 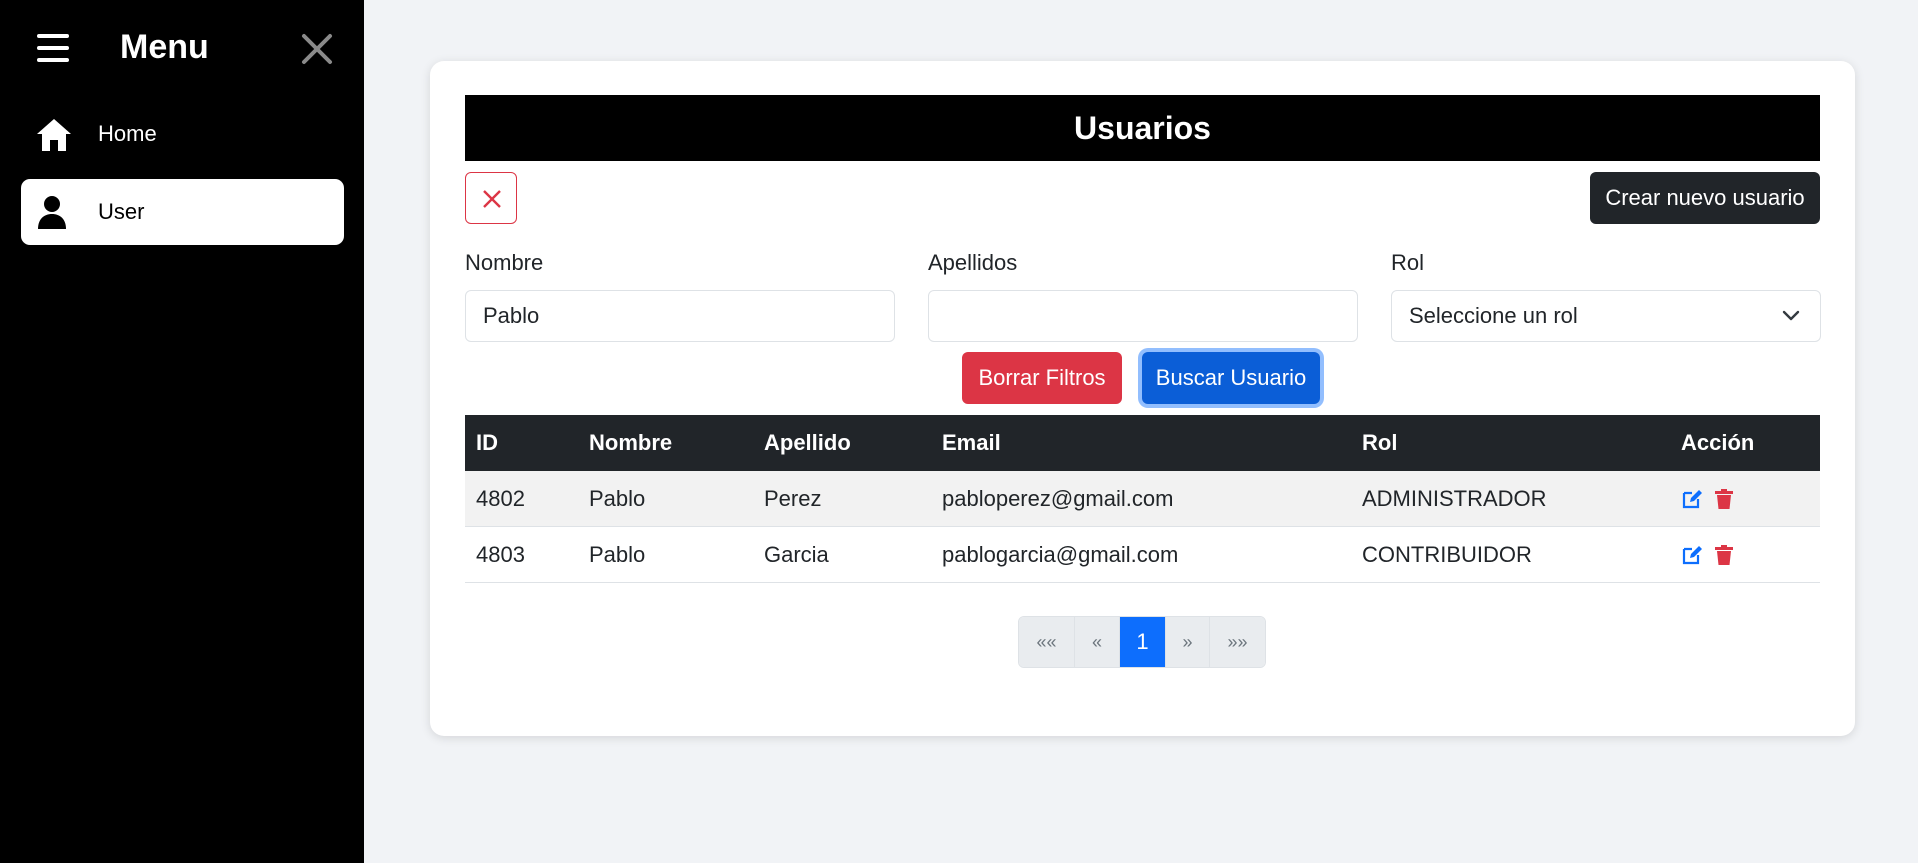 What do you see at coordinates (182, 212) in the screenshot?
I see `sidebar-item-user: User` at bounding box center [182, 212].